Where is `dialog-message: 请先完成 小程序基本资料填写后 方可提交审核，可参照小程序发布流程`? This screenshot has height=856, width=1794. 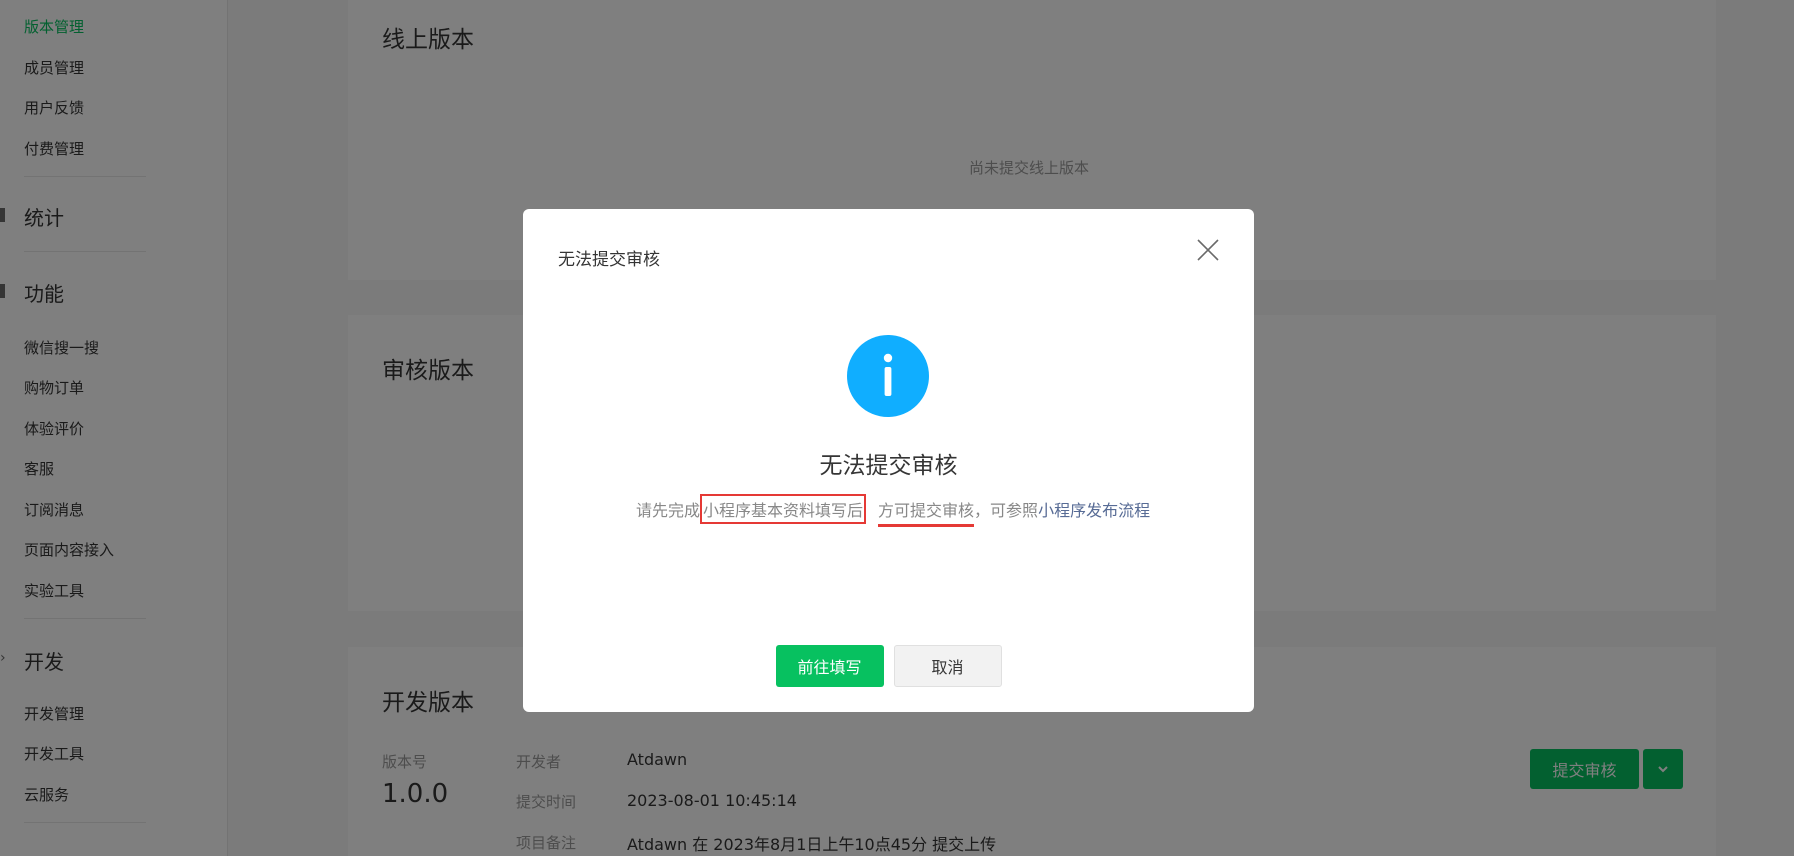 dialog-message: 请先完成 小程序基本资料填写后 方可提交审核，可参照小程序发布流程 is located at coordinates (893, 510).